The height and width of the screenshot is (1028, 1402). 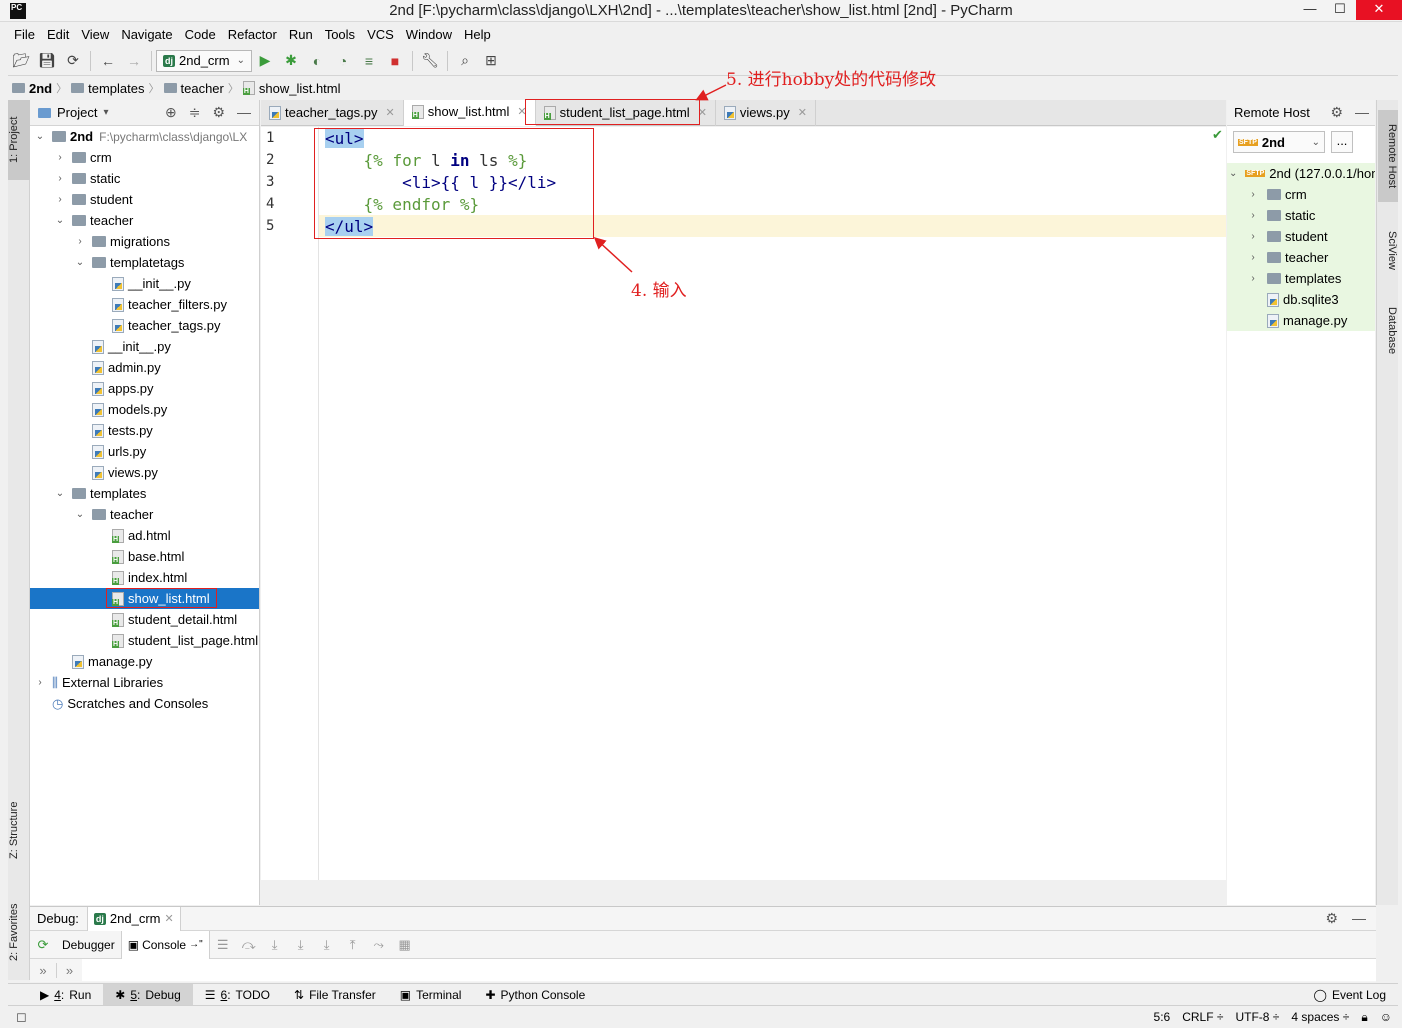 What do you see at coordinates (703, 918) in the screenshot?
I see `debug-header: Debug: dj 2nd_crm ✕ ⚙ —` at bounding box center [703, 918].